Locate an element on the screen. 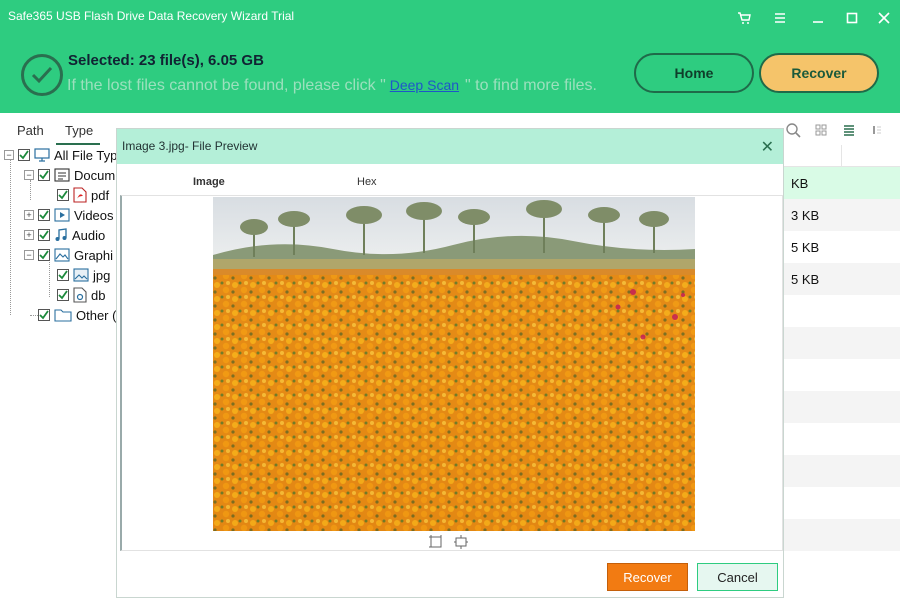  tree-item-db: db is located at coordinates (81, 295).